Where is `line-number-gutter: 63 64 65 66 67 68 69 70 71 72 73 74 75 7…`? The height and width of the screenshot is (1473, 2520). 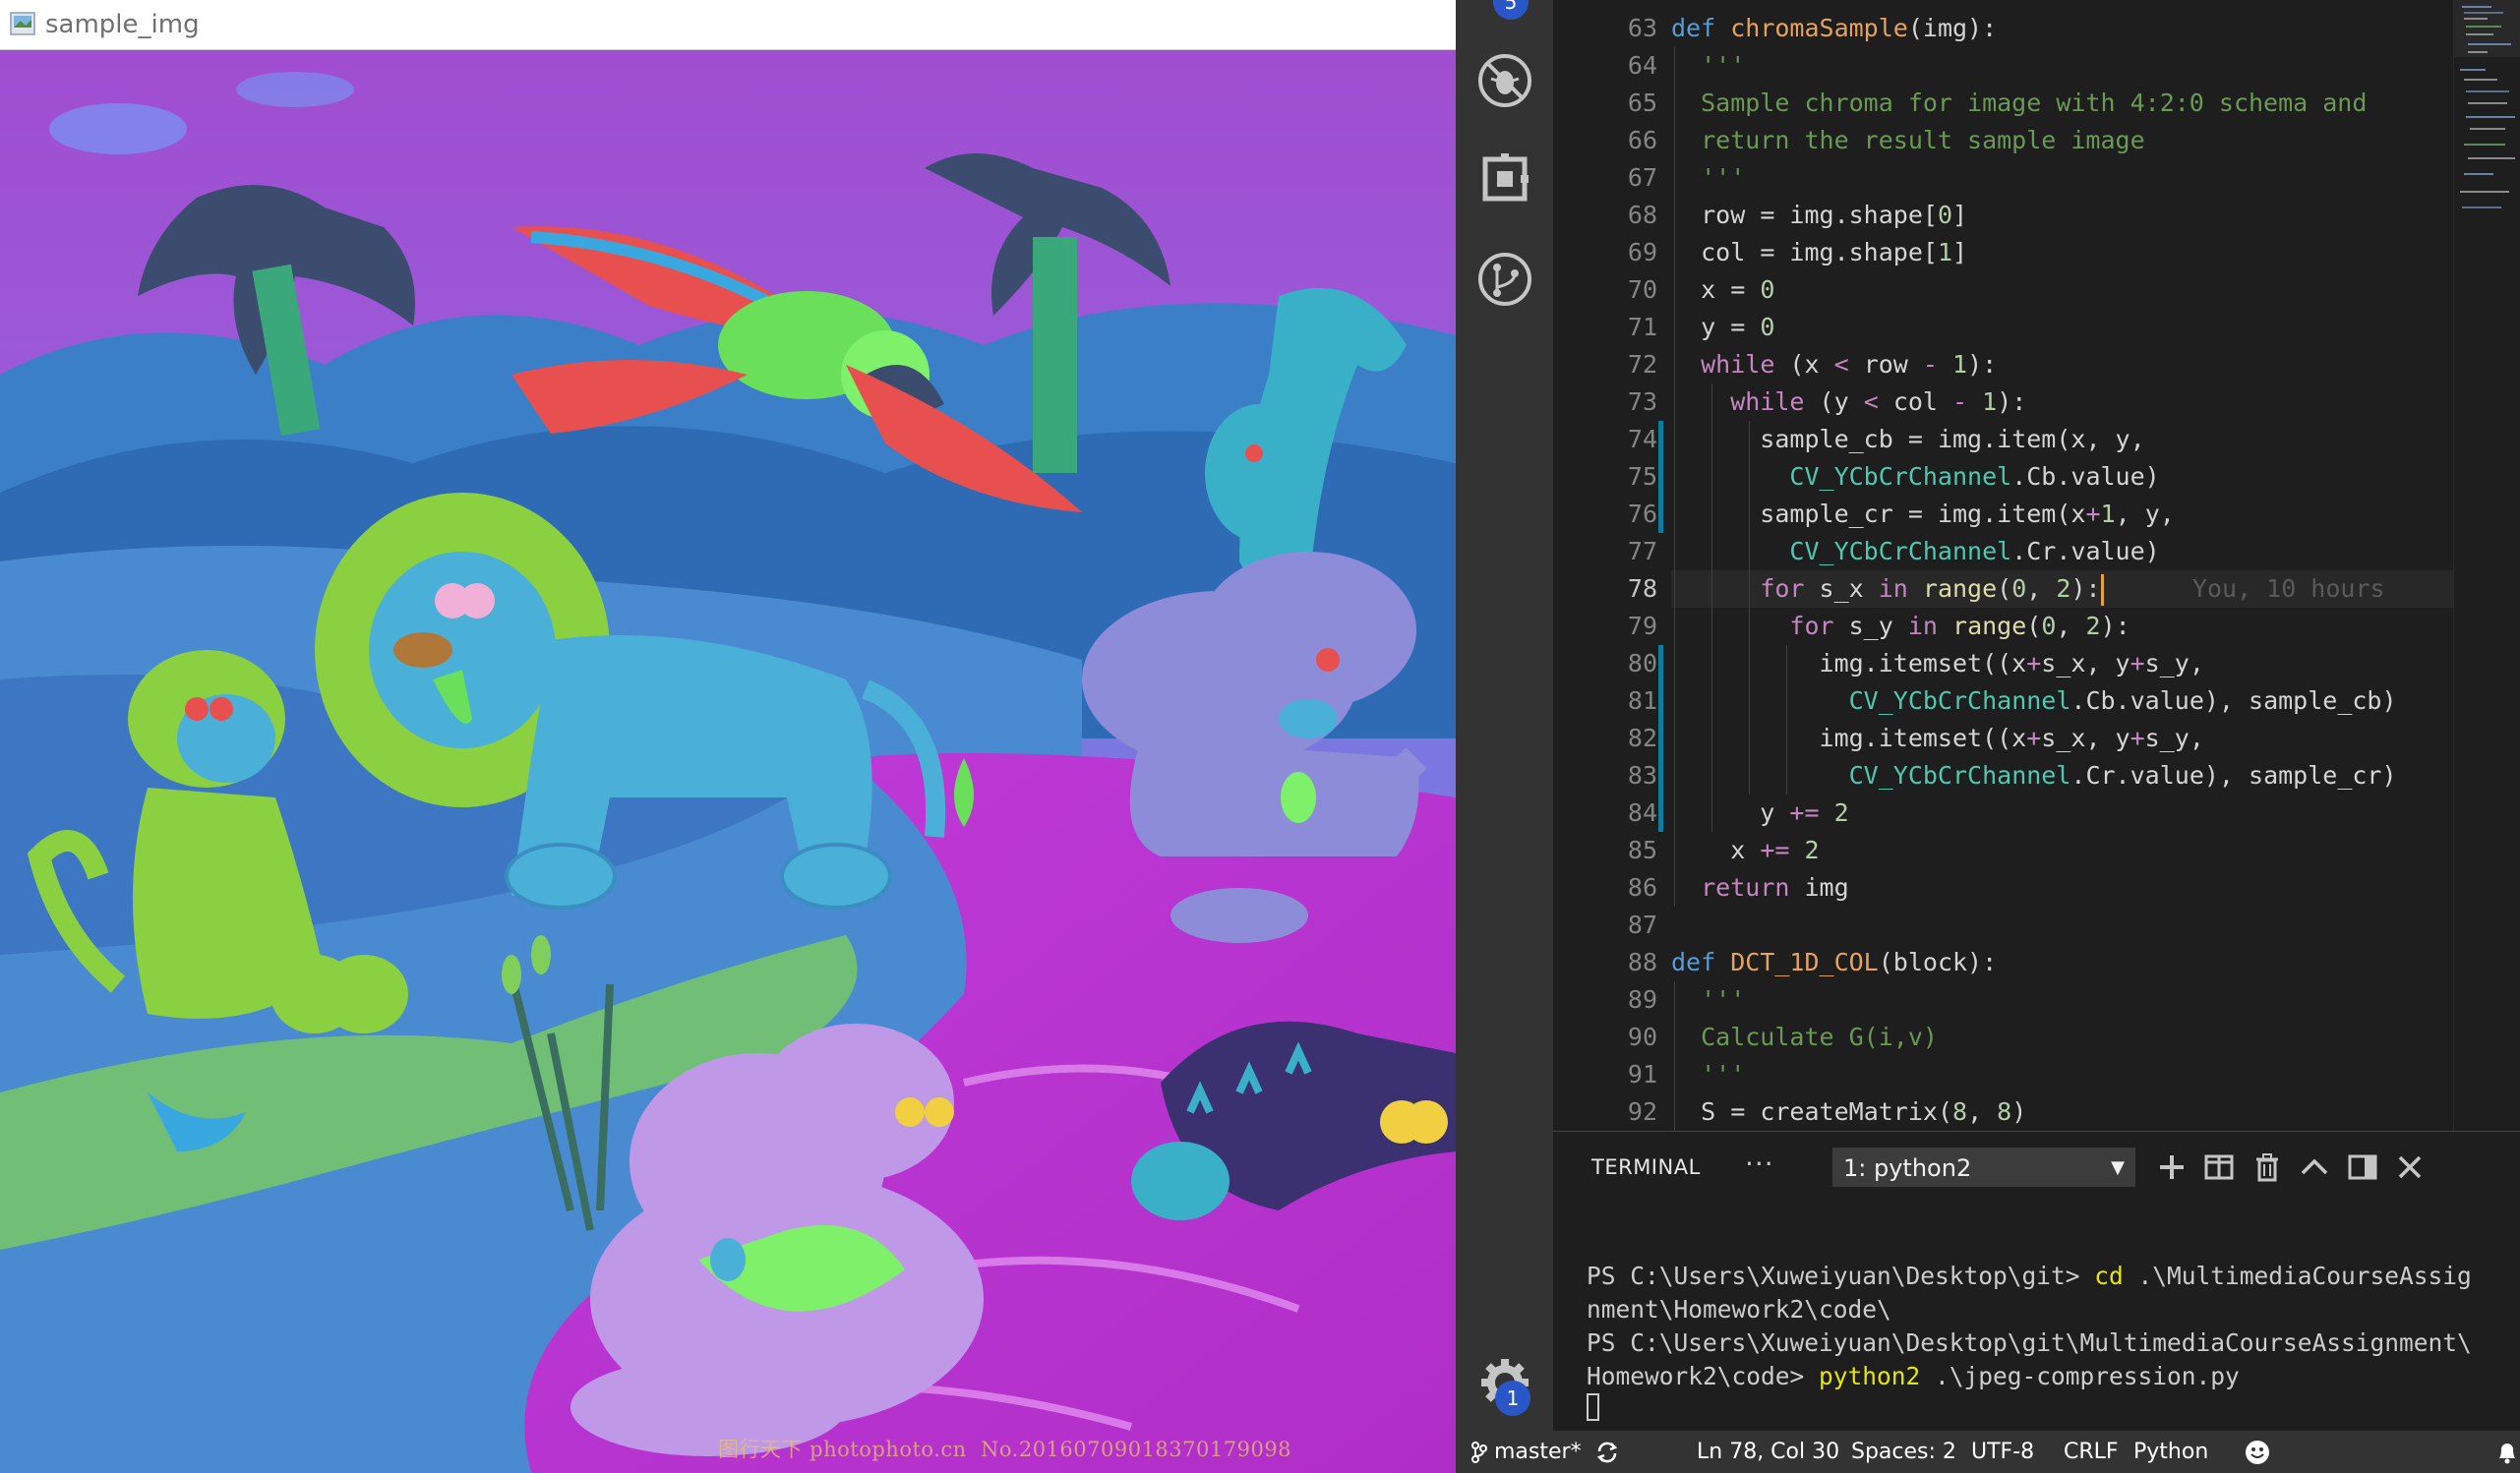 line-number-gutter: 63 64 65 66 67 68 69 70 71 72 73 74 75 7… is located at coordinates (1612, 566).